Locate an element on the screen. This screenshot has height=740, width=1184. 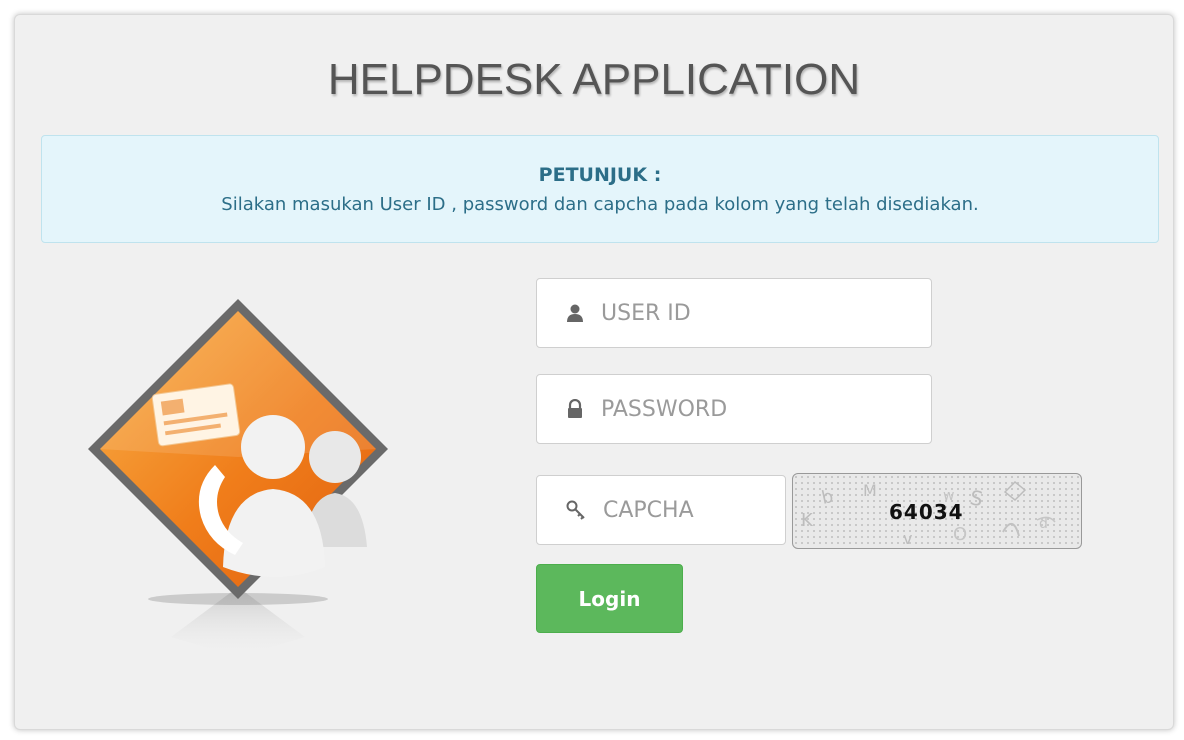
login-button: Login is located at coordinates (609, 598).